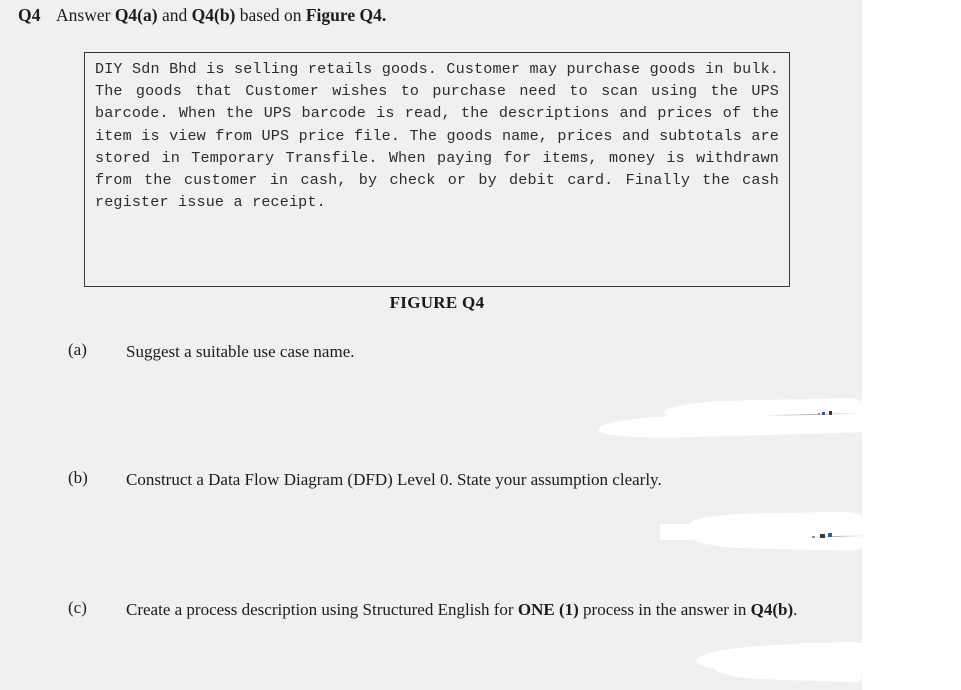 Image resolution: width=961 pixels, height=690 pixels. What do you see at coordinates (77, 349) in the screenshot?
I see `part-a-label: (a)` at bounding box center [77, 349].